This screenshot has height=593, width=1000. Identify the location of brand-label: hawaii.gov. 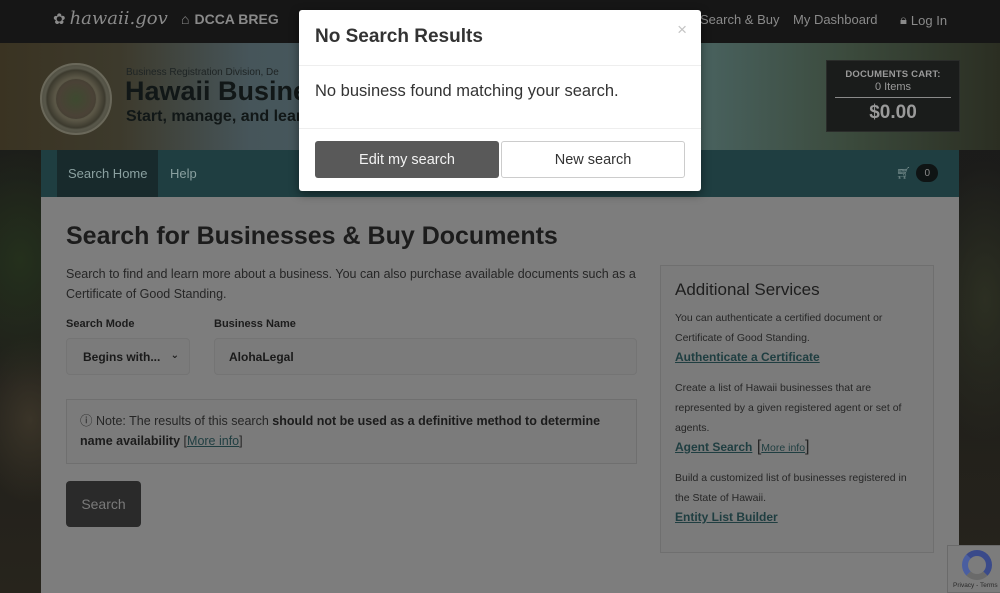
(118, 18).